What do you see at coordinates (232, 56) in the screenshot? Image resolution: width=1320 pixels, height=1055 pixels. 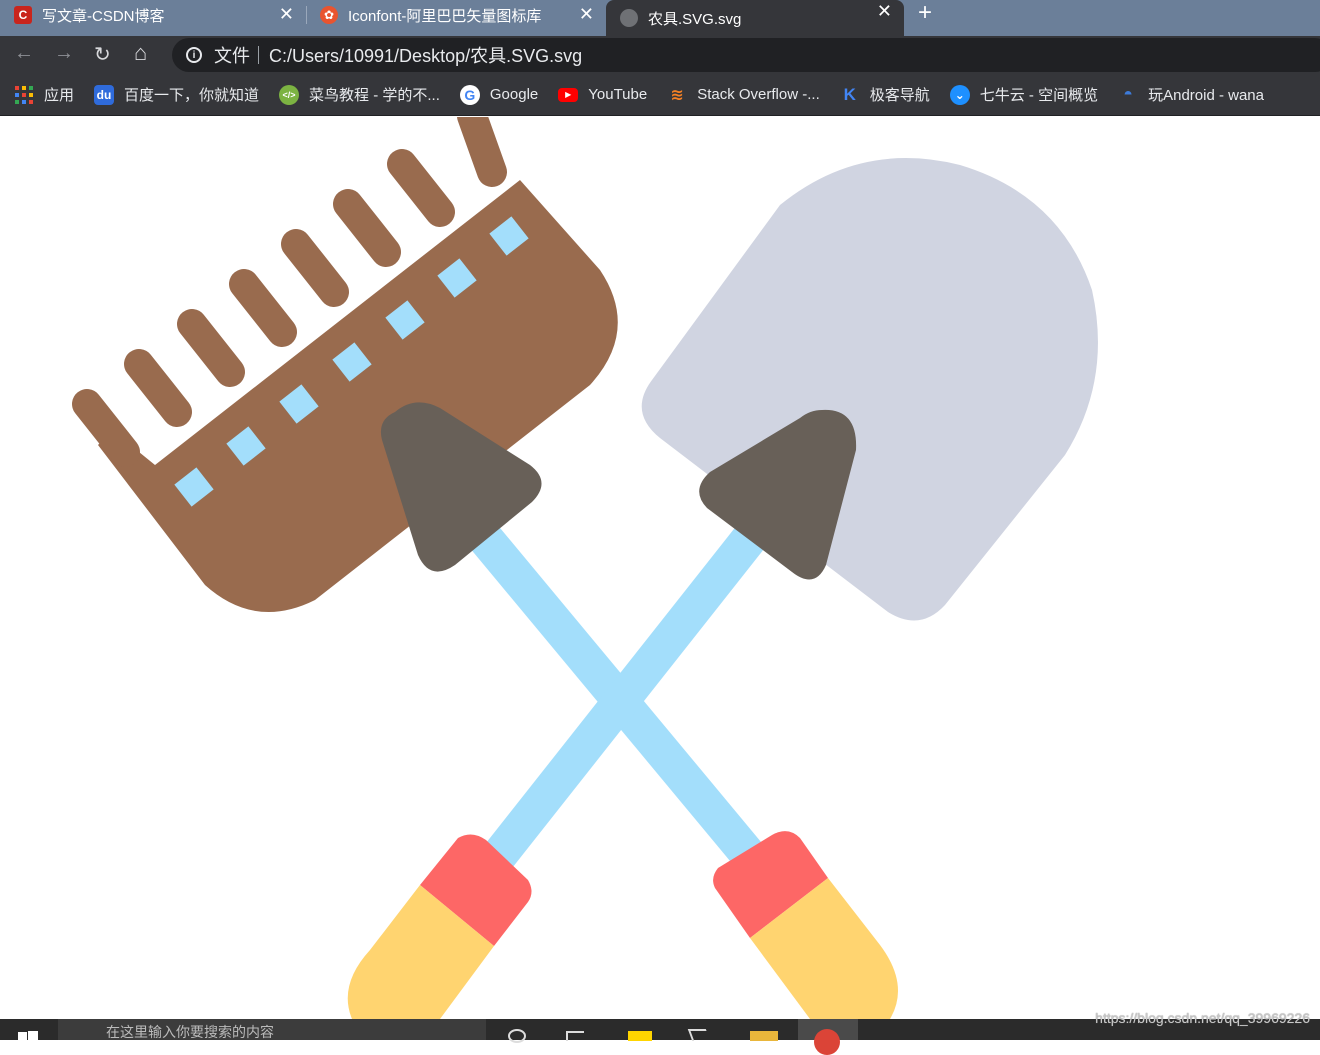 I see `file-origin-label: 文件` at bounding box center [232, 56].